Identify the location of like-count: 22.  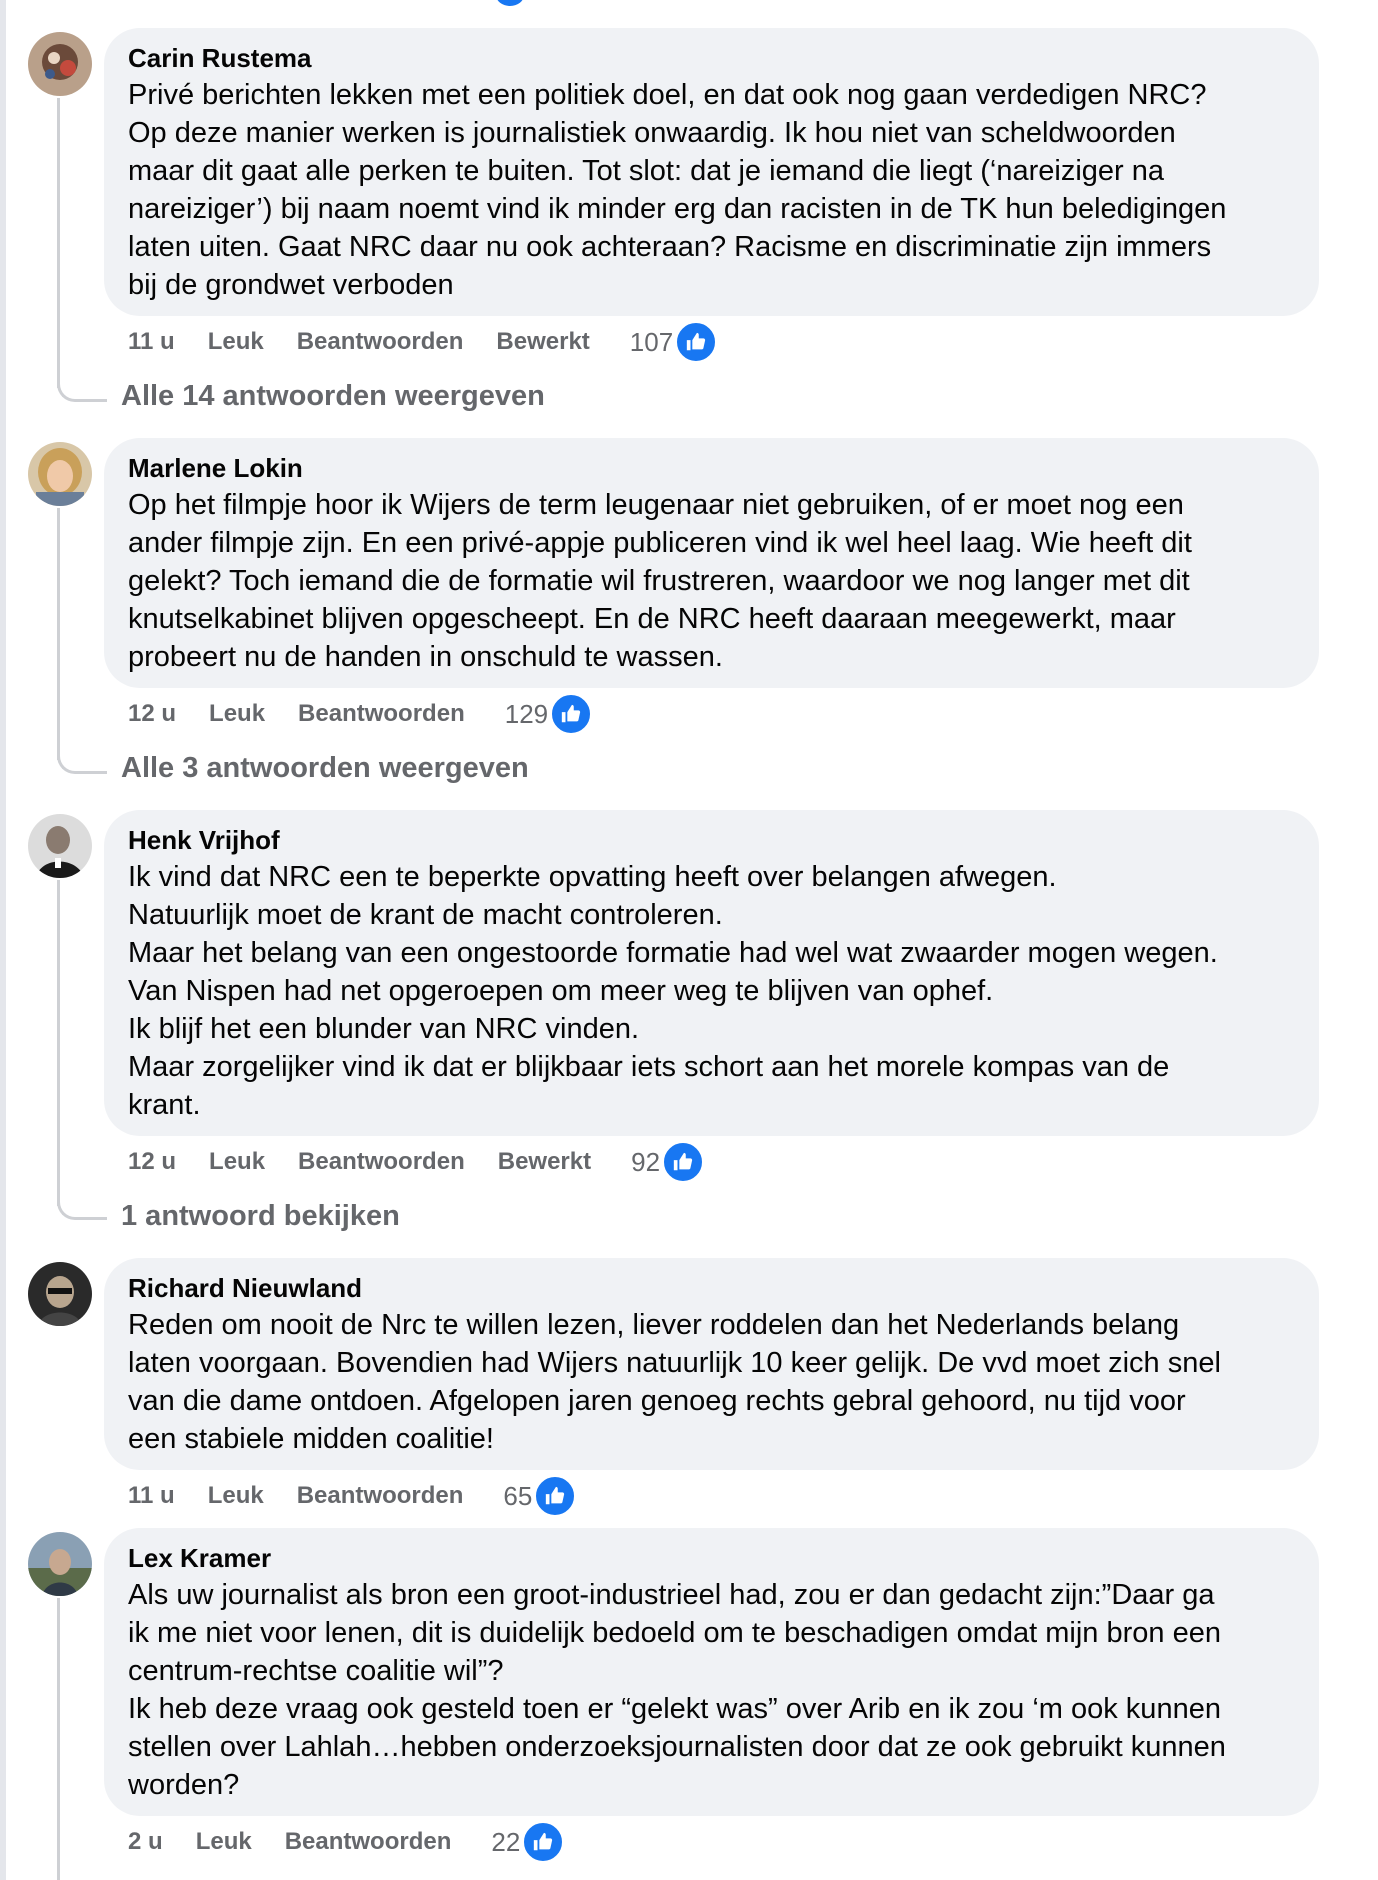
(505, 1842).